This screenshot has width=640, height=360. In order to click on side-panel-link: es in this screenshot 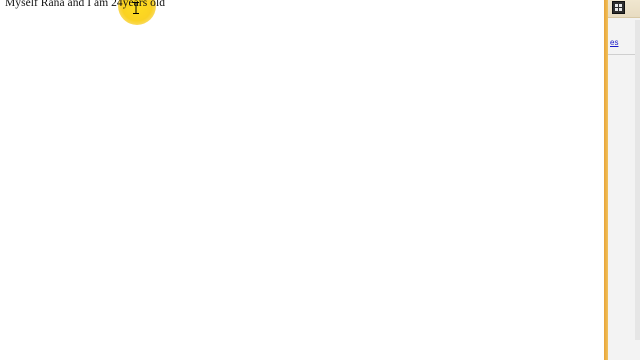, I will do `click(614, 42)`.